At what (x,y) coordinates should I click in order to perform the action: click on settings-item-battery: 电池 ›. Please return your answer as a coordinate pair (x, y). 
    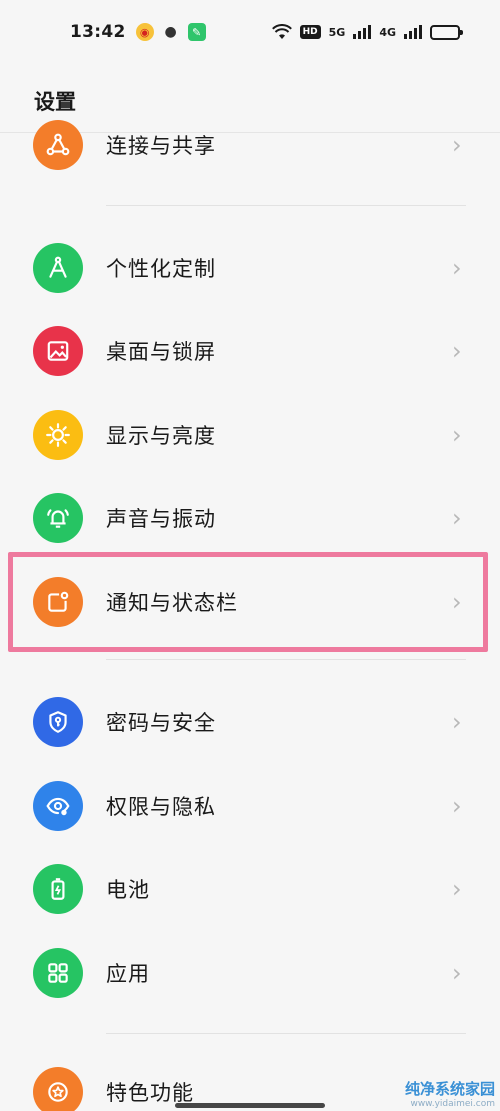
    Looking at the image, I should click on (250, 889).